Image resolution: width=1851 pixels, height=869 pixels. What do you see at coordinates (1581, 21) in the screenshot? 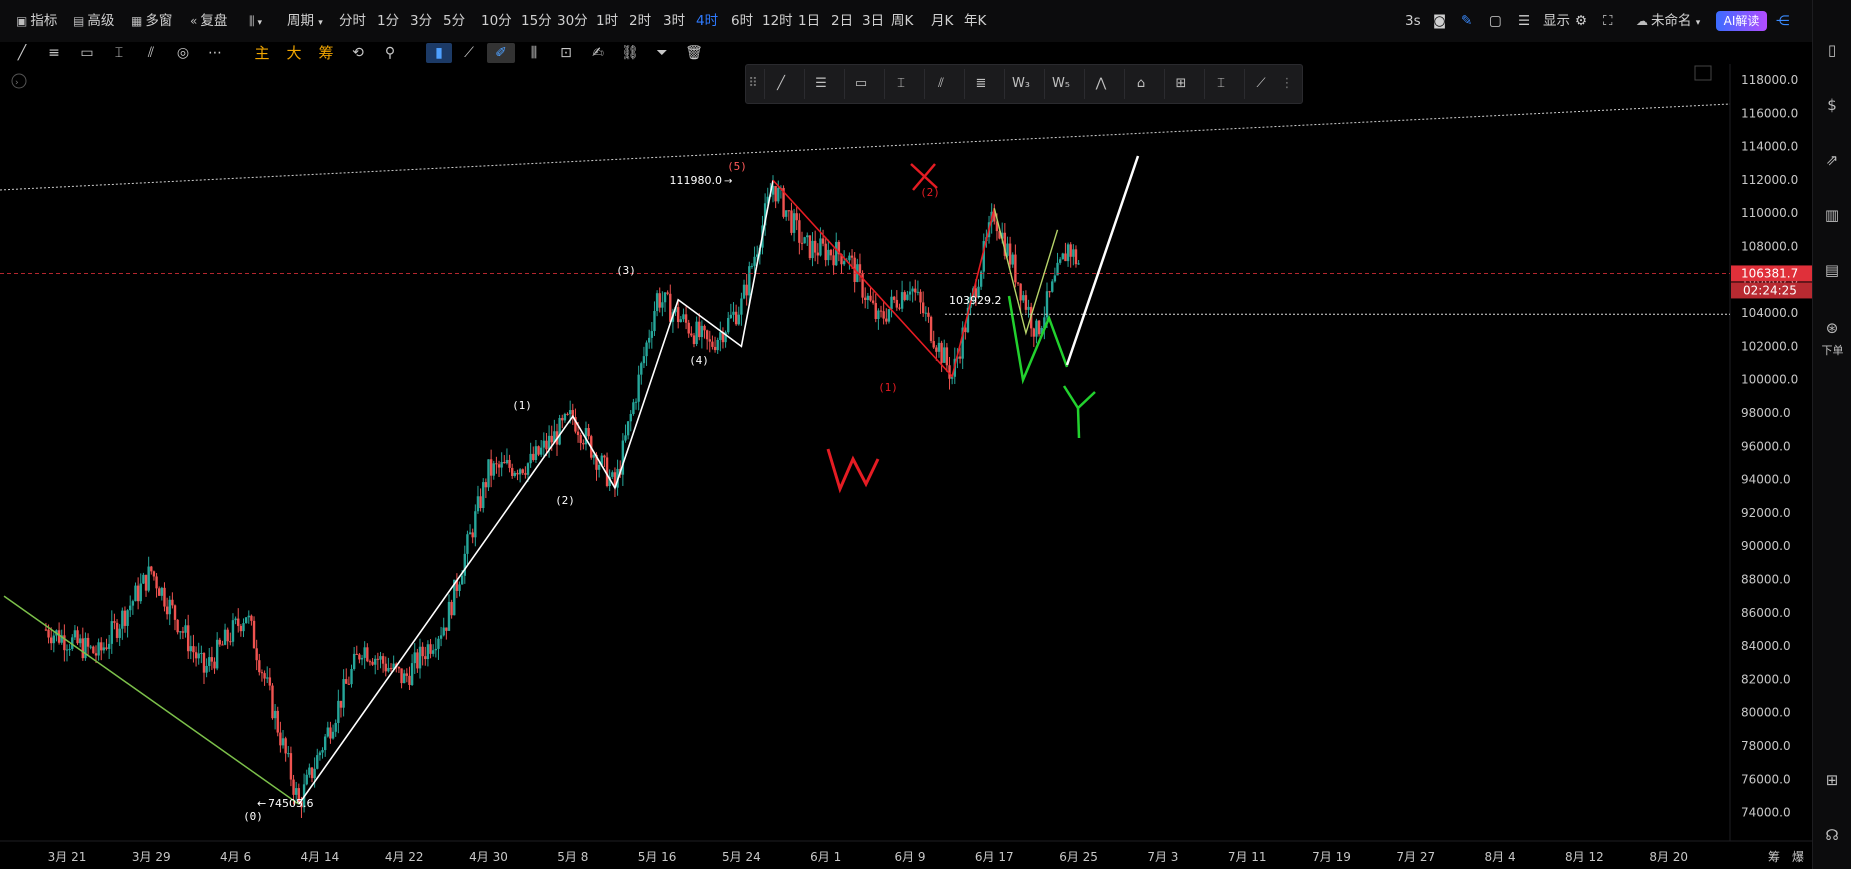
I see `settings-gear-icon: ⚙` at bounding box center [1581, 21].